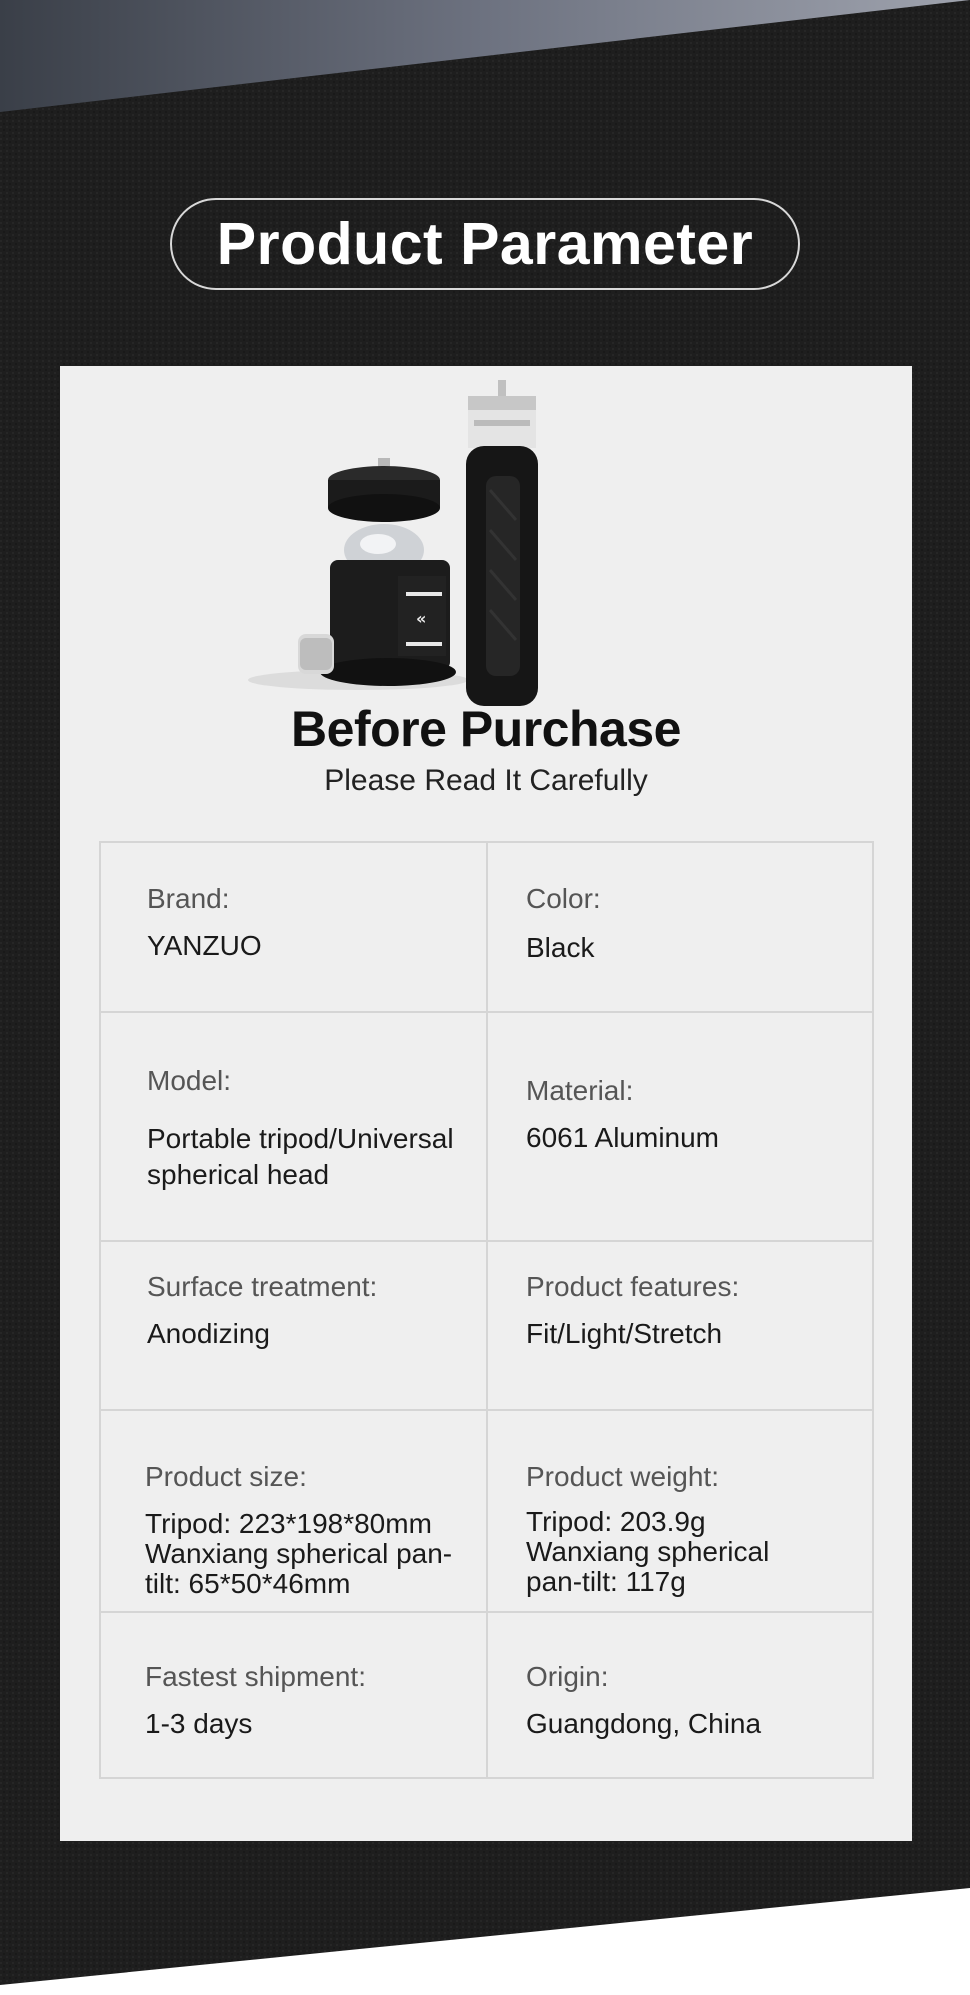  I want to click on tripod-handle-illustration, so click(502, 543).